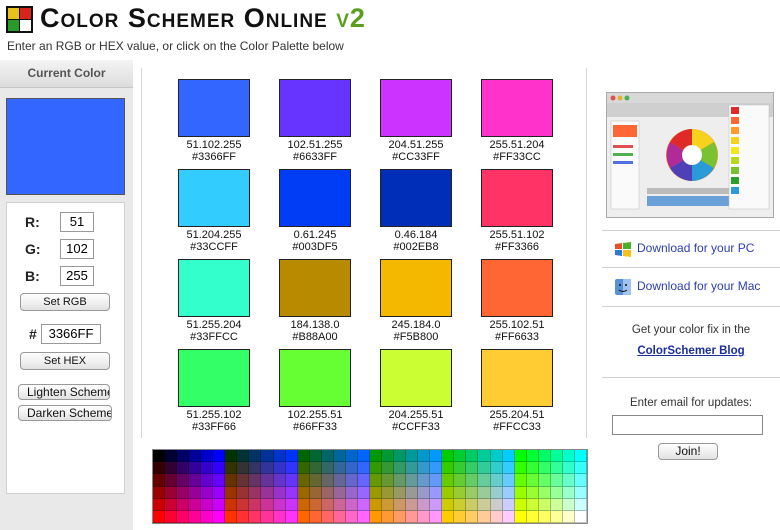 This screenshot has width=780, height=530. I want to click on download-mac-link: Download for your Mac, so click(691, 288).